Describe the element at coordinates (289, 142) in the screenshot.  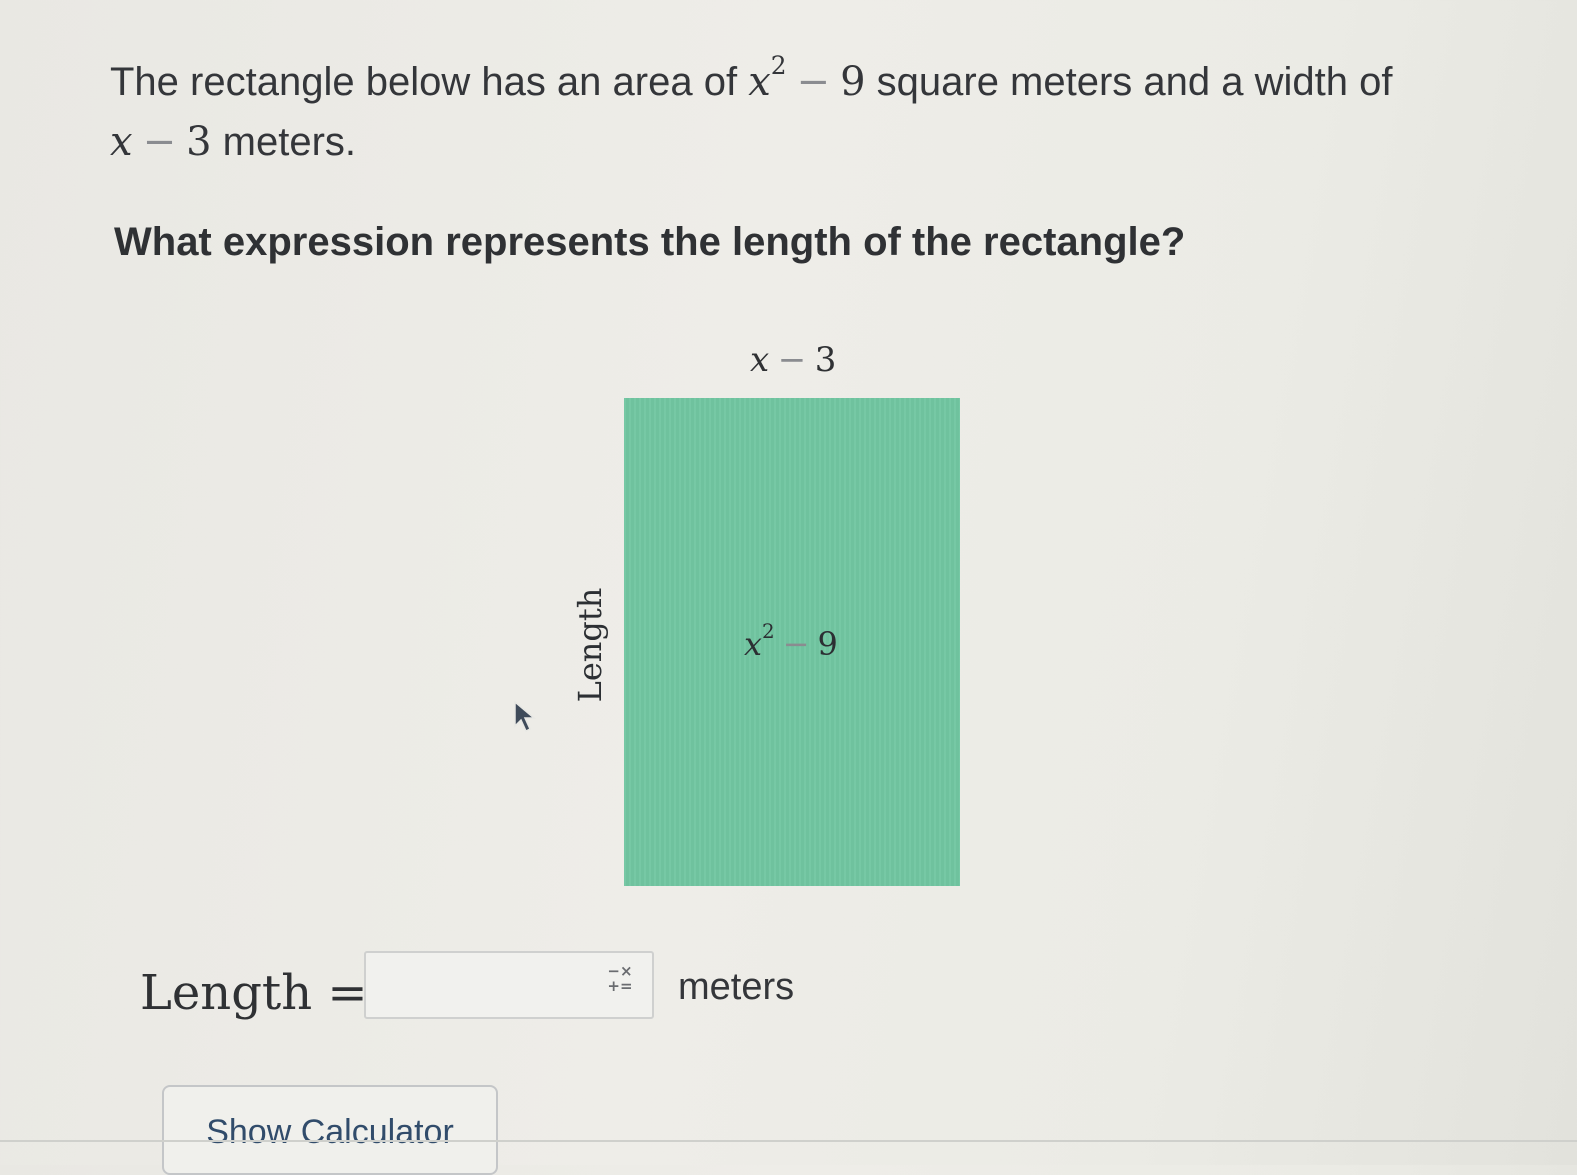
I see `intro-text-3: meters.` at that location.